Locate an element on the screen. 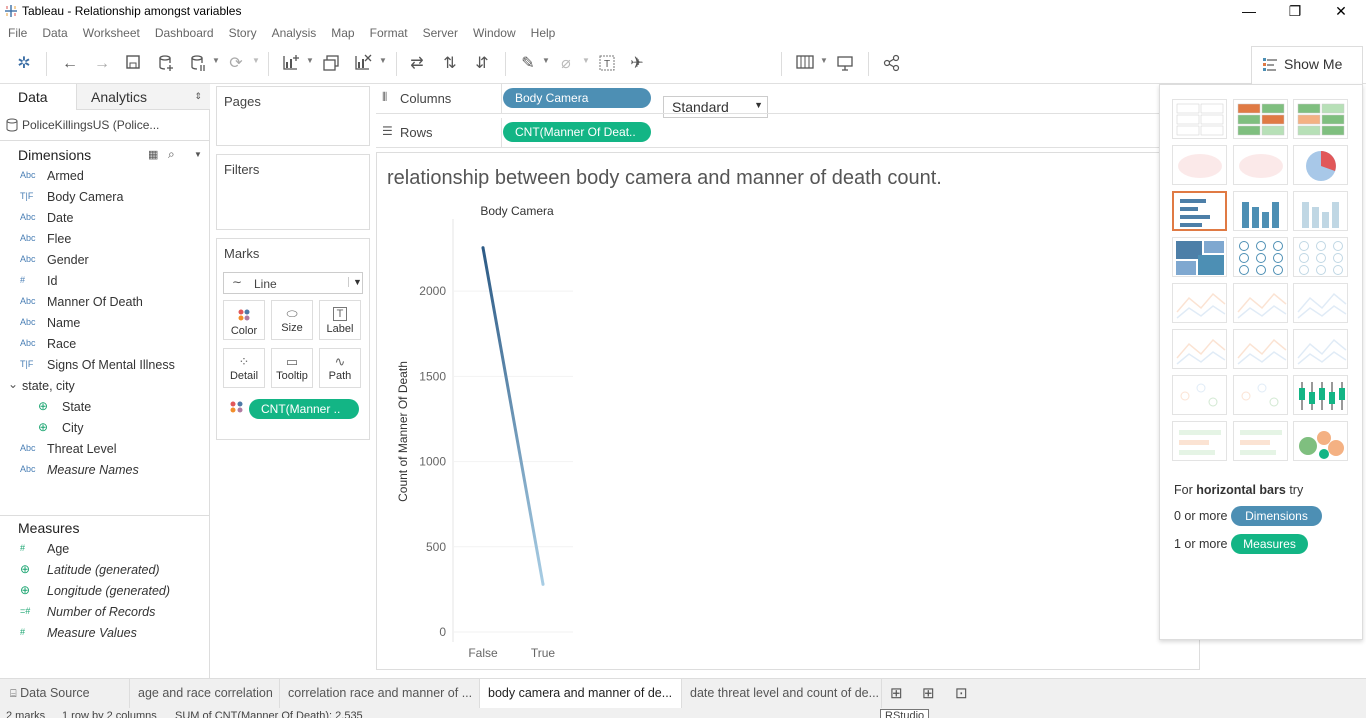 The height and width of the screenshot is (718, 1366). marks-color-pill: CNT(Manner .. is located at coordinates (304, 409).